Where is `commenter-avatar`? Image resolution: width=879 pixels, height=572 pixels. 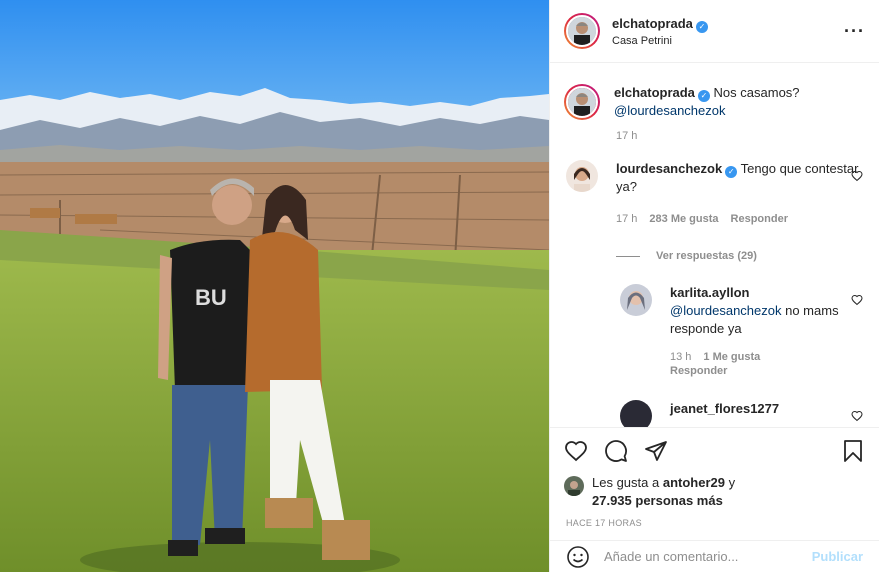 commenter-avatar is located at coordinates (582, 176).